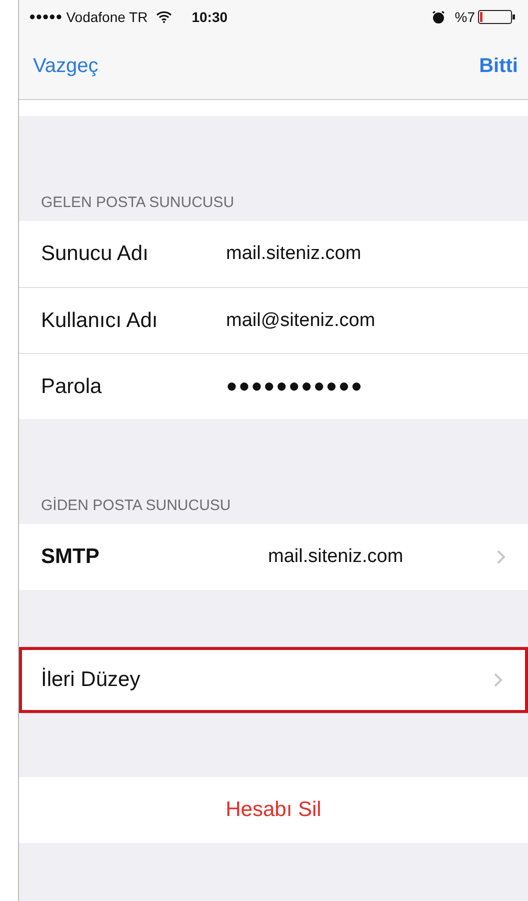 The height and width of the screenshot is (901, 528). Describe the element at coordinates (335, 557) in the screenshot. I see `row-value: mail.siteniz.com` at that location.